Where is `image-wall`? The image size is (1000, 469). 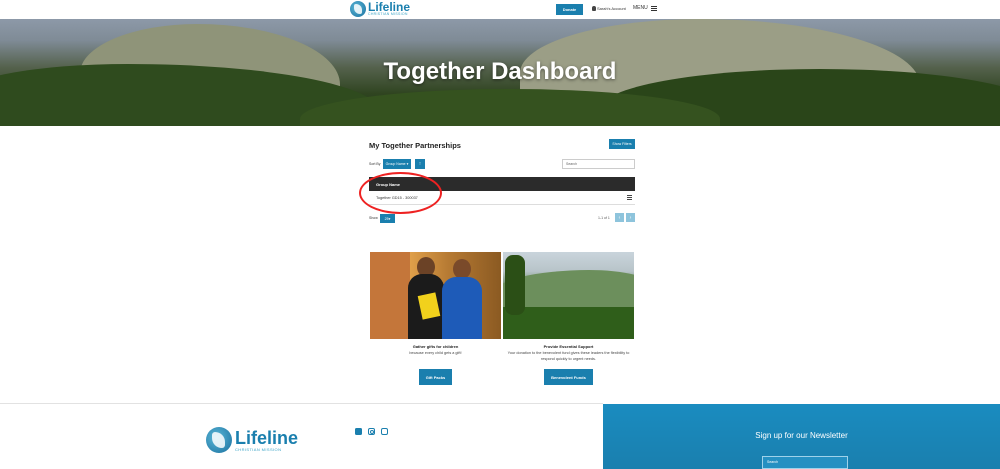
image-wall is located at coordinates (390, 295).